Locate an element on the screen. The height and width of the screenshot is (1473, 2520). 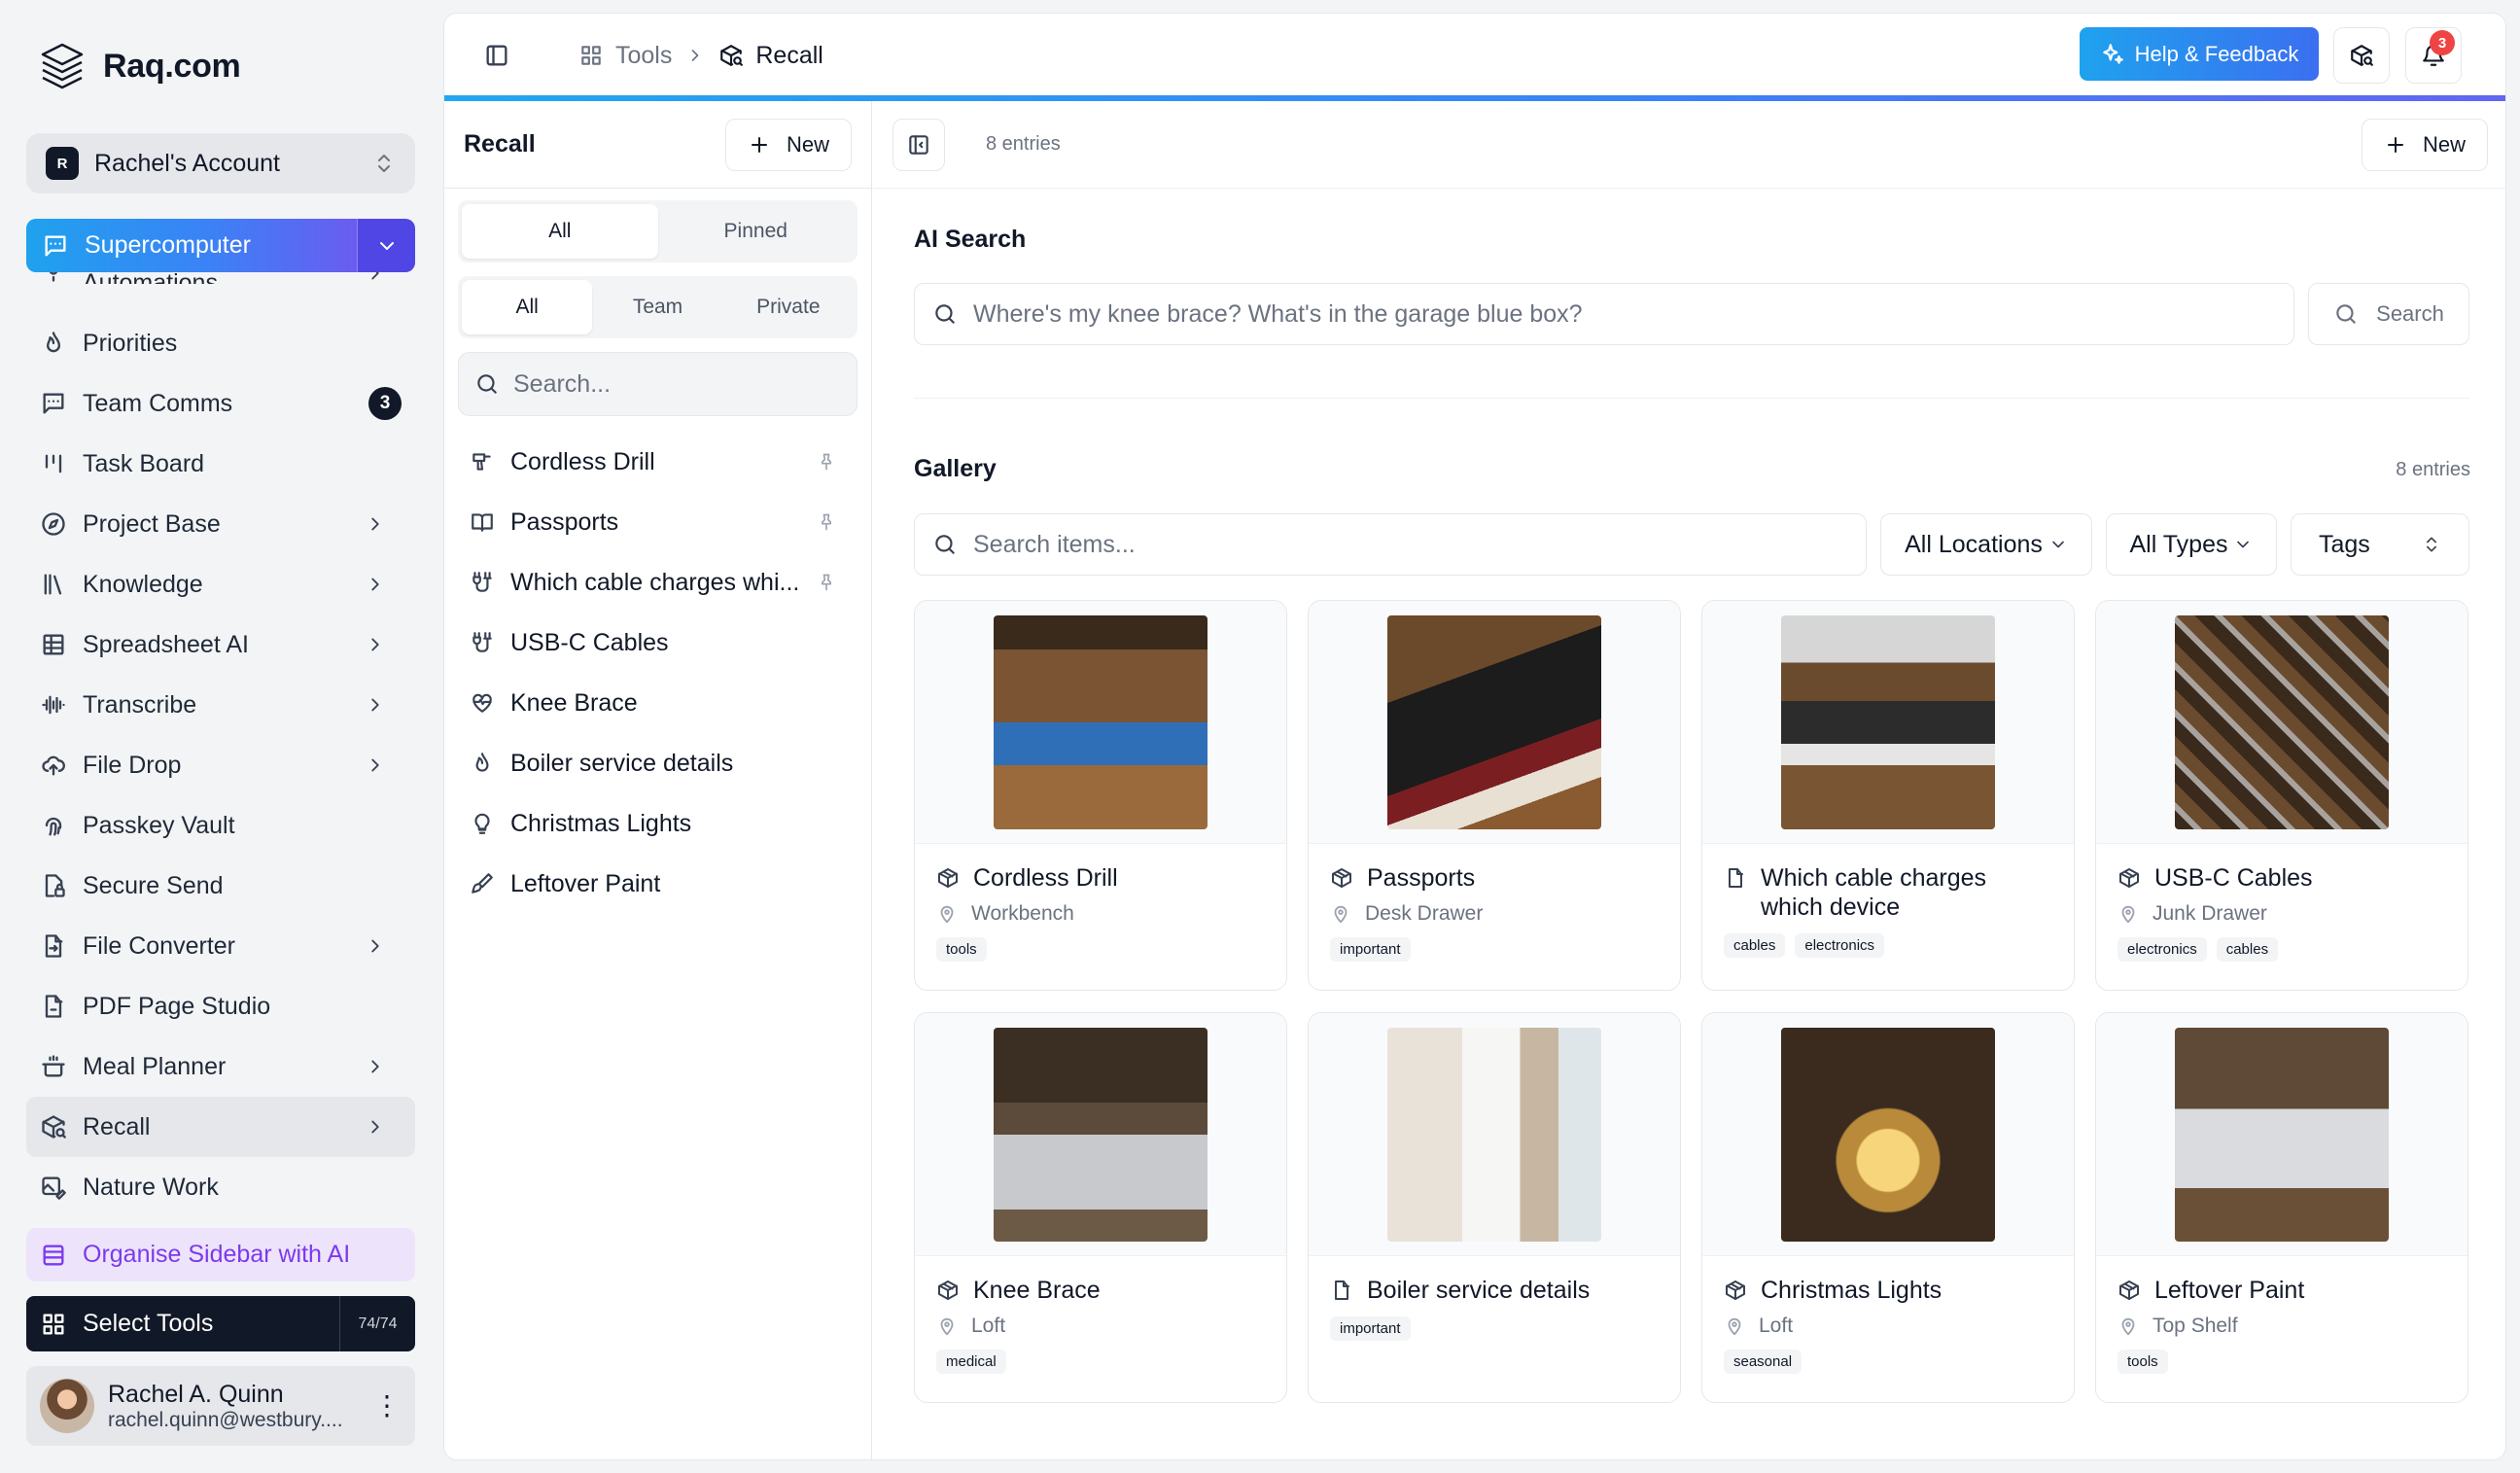
account-badge: R is located at coordinates (62, 163).